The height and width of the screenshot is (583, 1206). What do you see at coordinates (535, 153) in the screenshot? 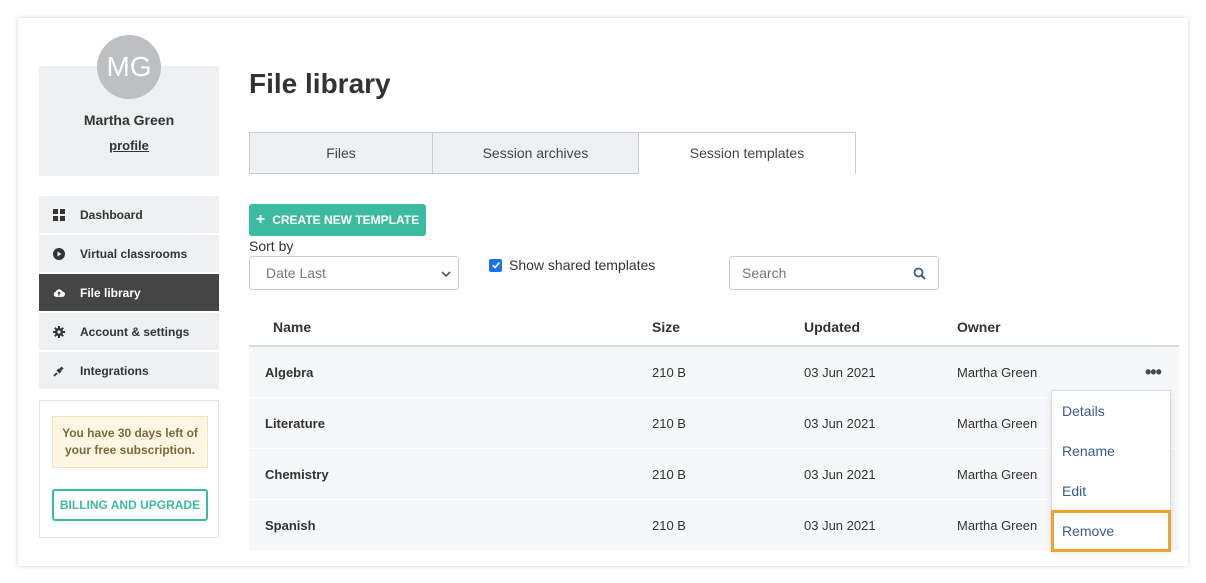
I see `tab-session-archives: Session archives` at bounding box center [535, 153].